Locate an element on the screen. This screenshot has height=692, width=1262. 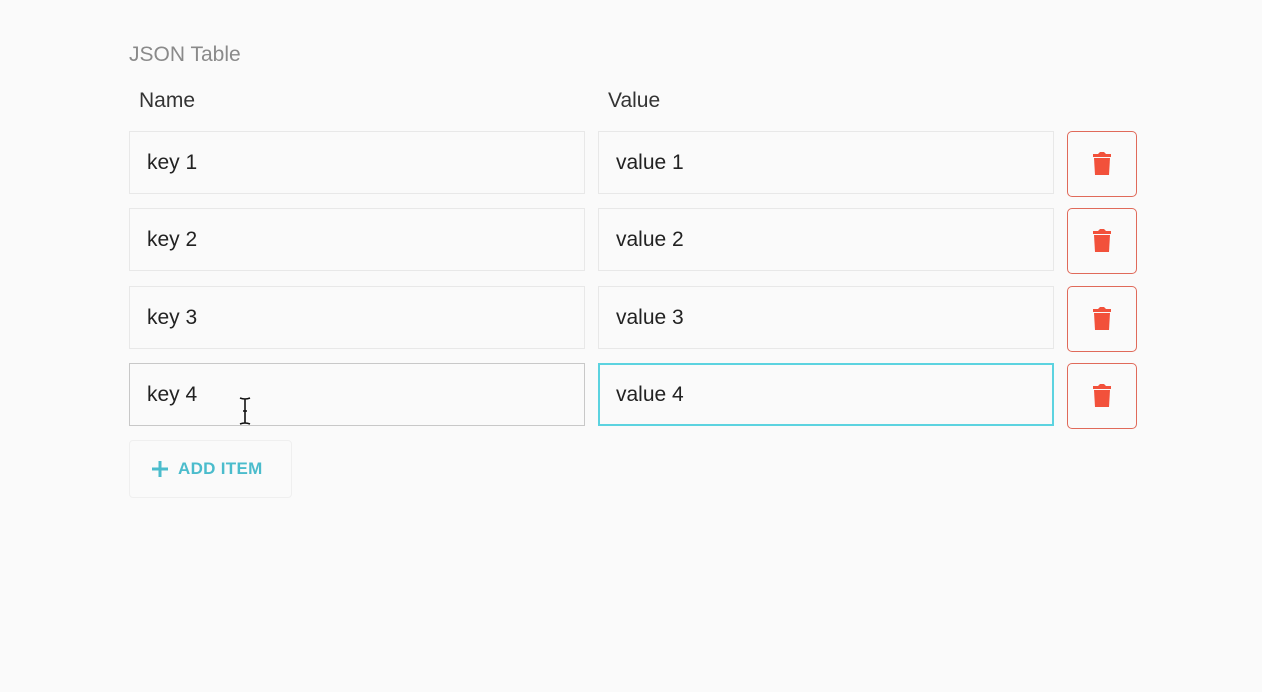
add-item-button: ADD ITEM is located at coordinates (210, 469).